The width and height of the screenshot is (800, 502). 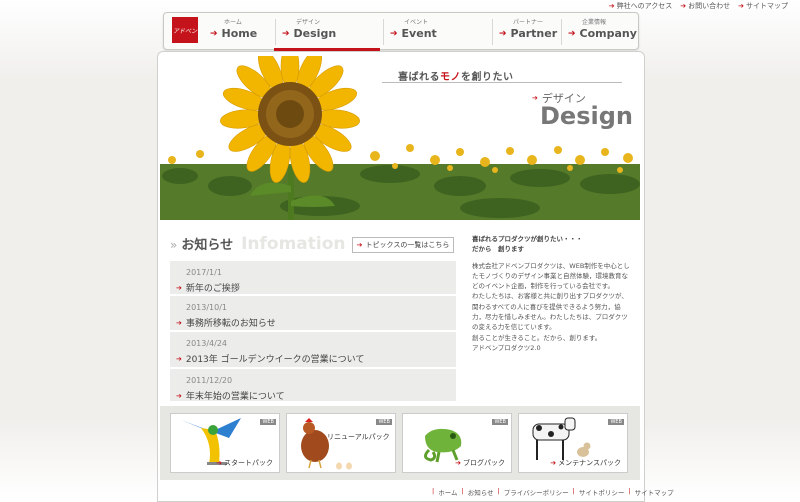 I want to click on maintenance-pack-banner: WEB ➔ メンテナンスパック, so click(x=573, y=443).